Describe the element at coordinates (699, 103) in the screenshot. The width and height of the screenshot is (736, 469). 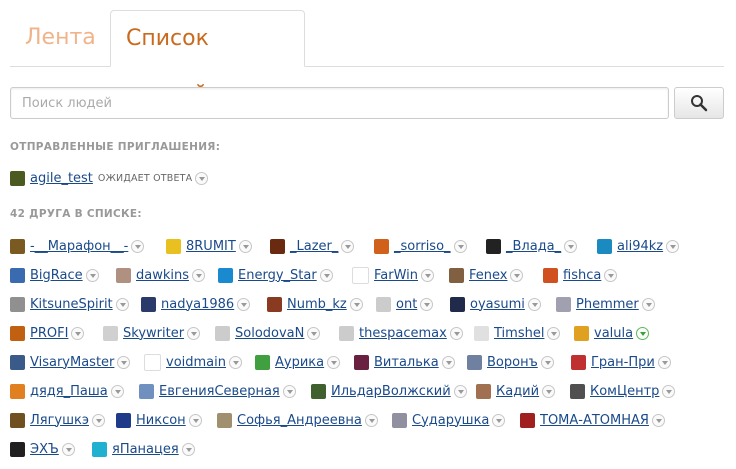
I see `search-button` at that location.